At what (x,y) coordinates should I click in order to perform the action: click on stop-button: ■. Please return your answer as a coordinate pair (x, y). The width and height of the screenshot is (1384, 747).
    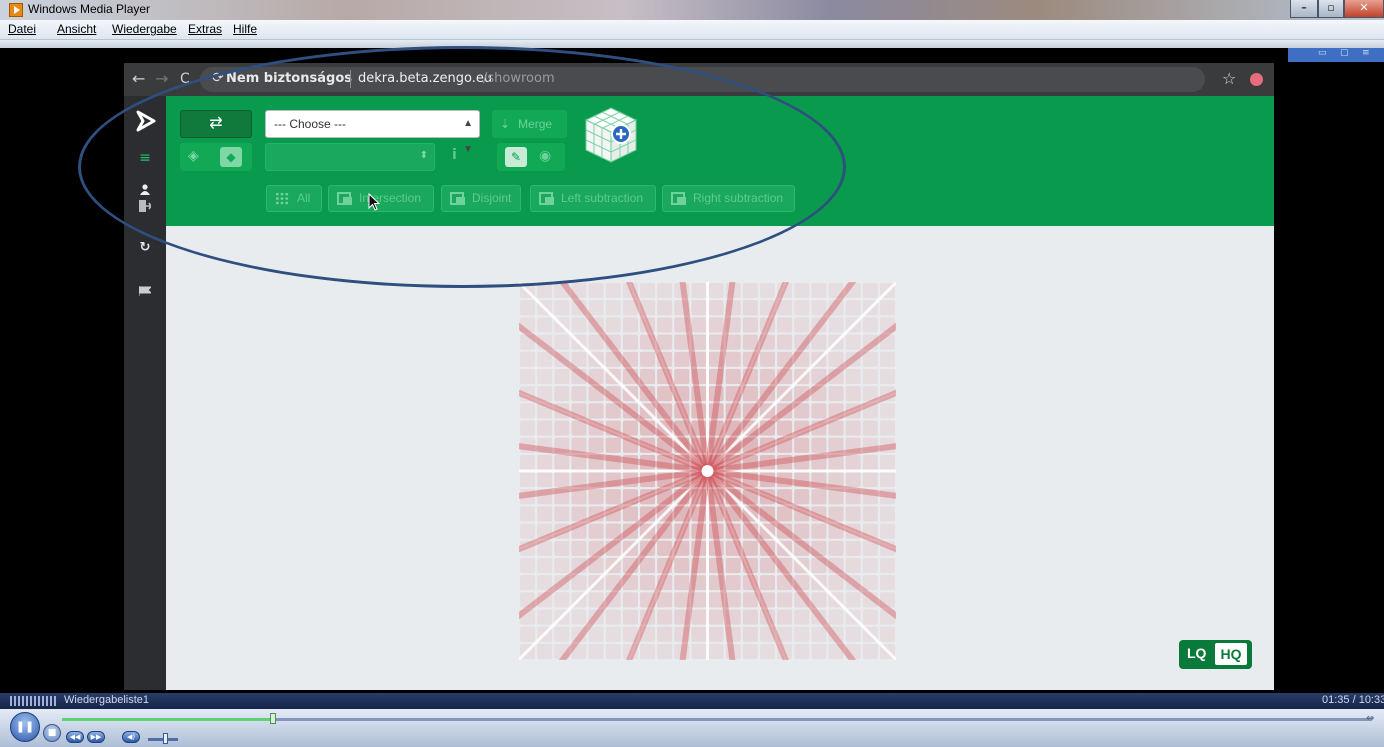
    Looking at the image, I should click on (52, 733).